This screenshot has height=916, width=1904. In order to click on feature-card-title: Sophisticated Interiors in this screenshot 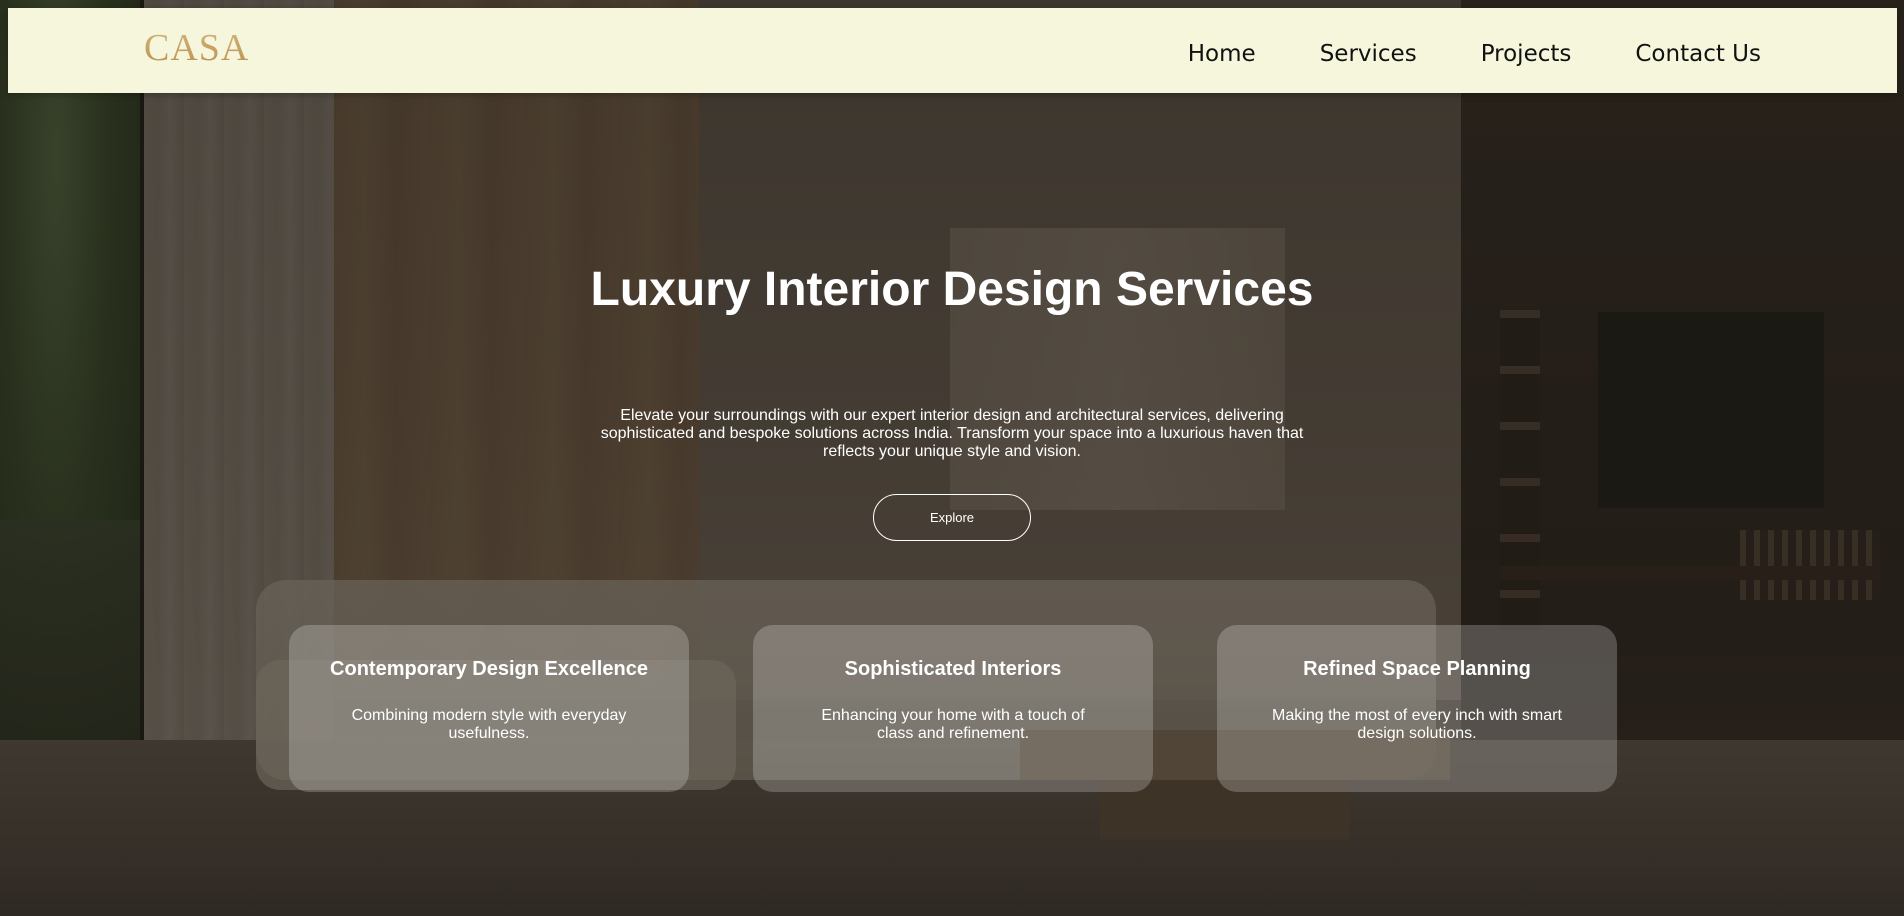, I will do `click(953, 669)`.